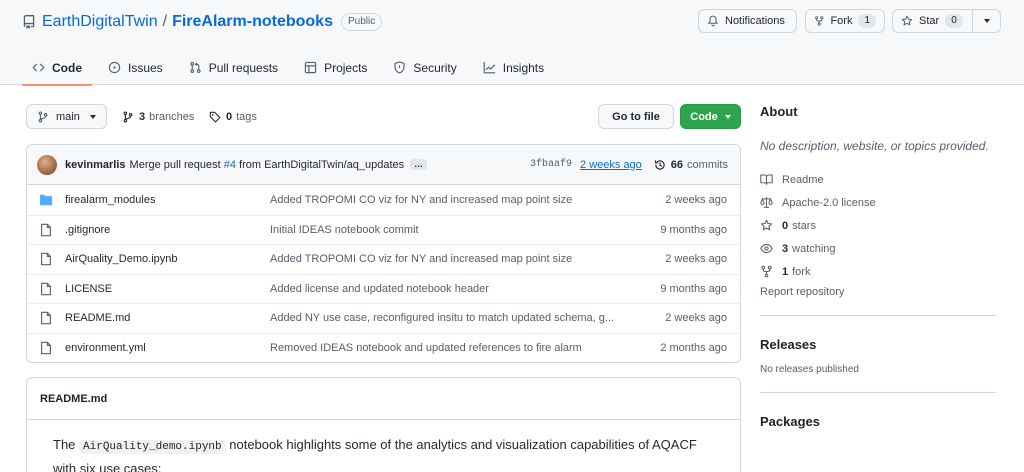 The image size is (1024, 472). Describe the element at coordinates (803, 179) in the screenshot. I see `readme-link-label: Readme` at that location.